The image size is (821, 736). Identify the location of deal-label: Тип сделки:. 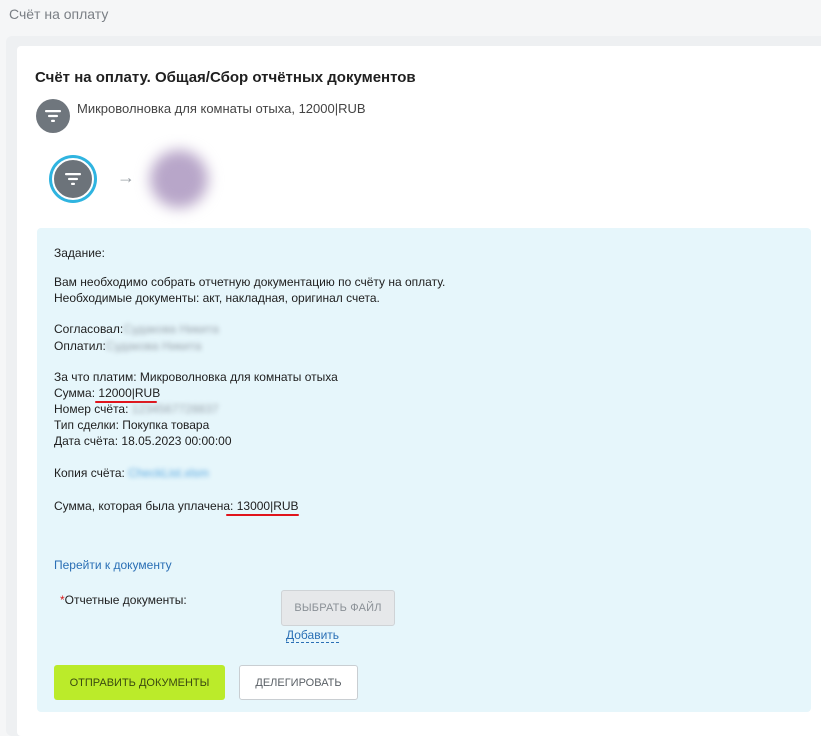
(86, 425).